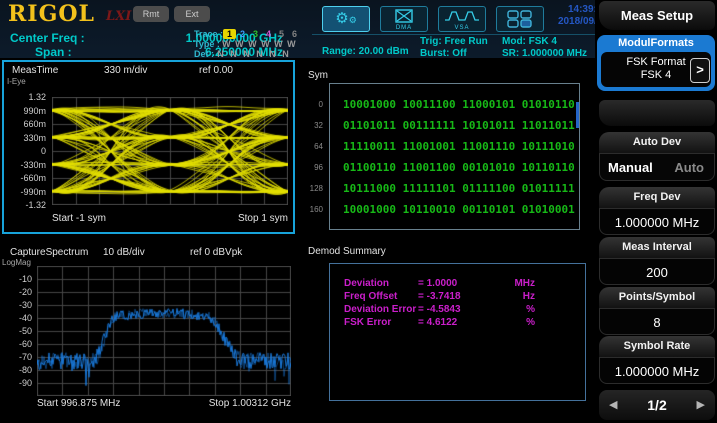 Image resolution: width=717 pixels, height=423 pixels. Describe the element at coordinates (246, 54) in the screenshot. I see `trace-det-3: N` at that location.